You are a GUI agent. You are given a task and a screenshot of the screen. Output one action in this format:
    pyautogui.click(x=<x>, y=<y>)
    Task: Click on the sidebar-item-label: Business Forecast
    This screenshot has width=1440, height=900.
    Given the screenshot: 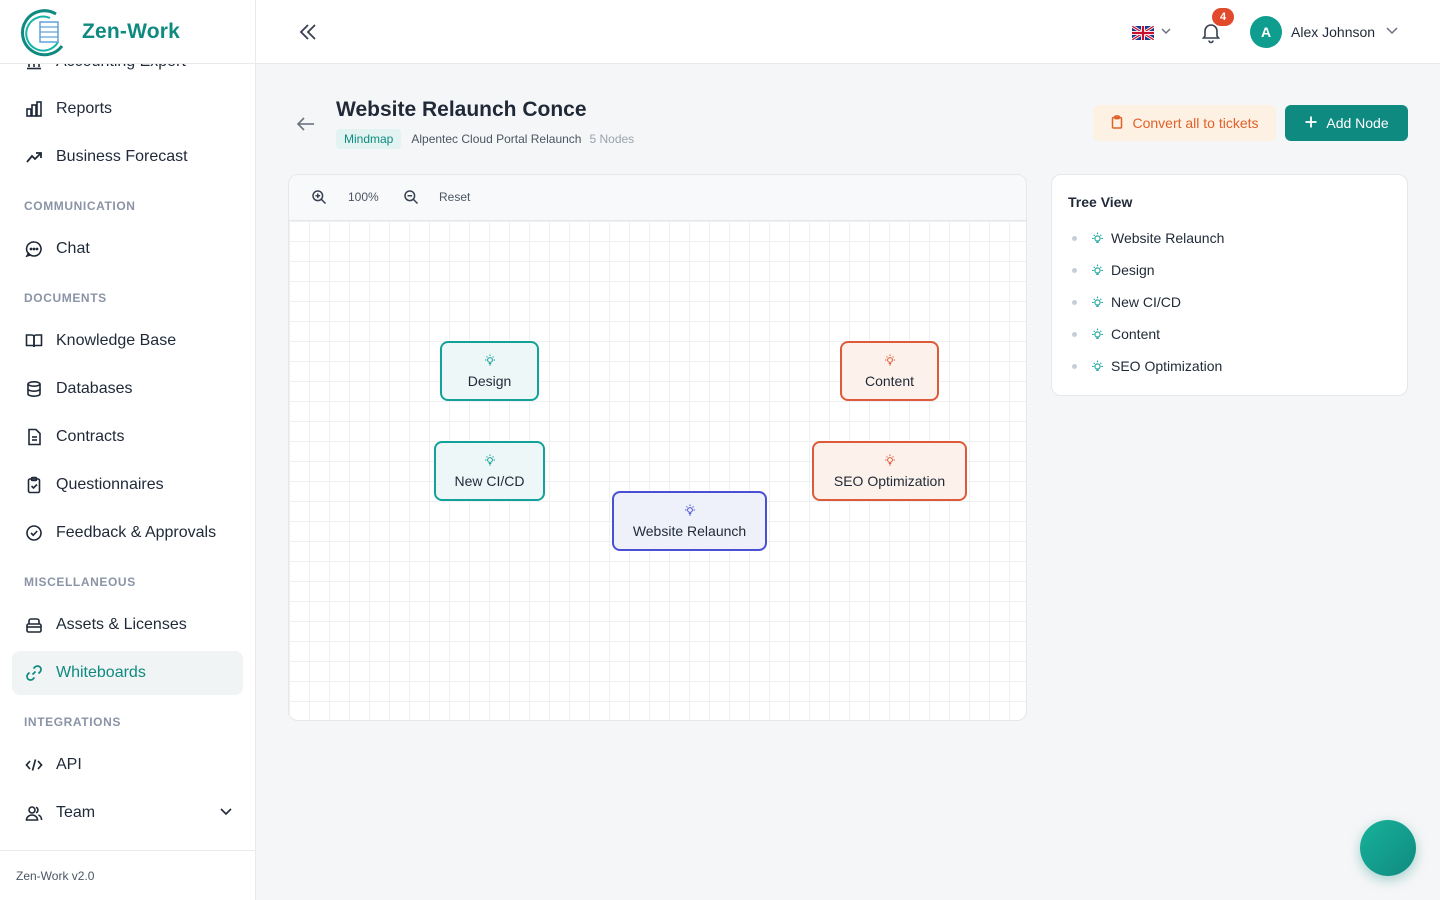 What is the action you would take?
    pyautogui.click(x=122, y=156)
    